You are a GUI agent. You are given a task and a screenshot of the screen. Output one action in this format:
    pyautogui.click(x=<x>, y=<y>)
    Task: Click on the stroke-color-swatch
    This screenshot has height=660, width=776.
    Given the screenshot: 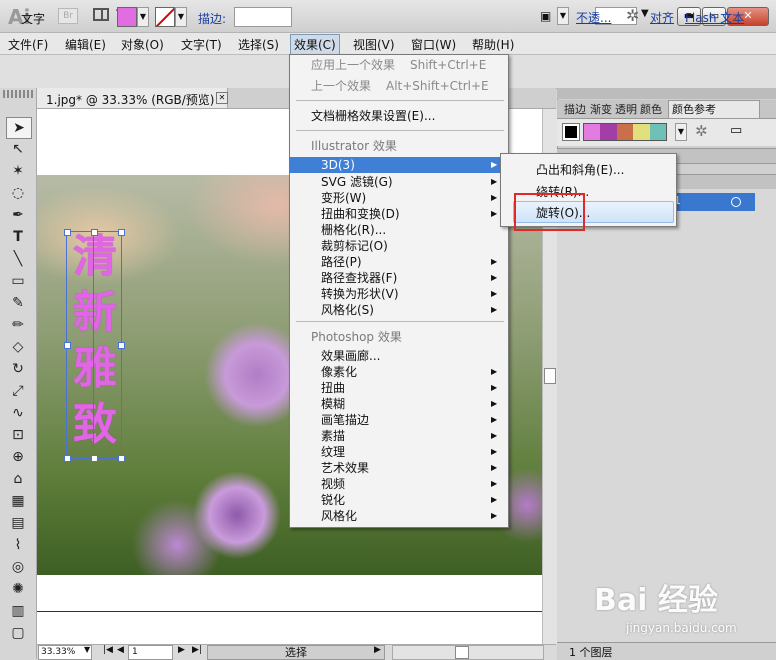 What is the action you would take?
    pyautogui.click(x=165, y=17)
    